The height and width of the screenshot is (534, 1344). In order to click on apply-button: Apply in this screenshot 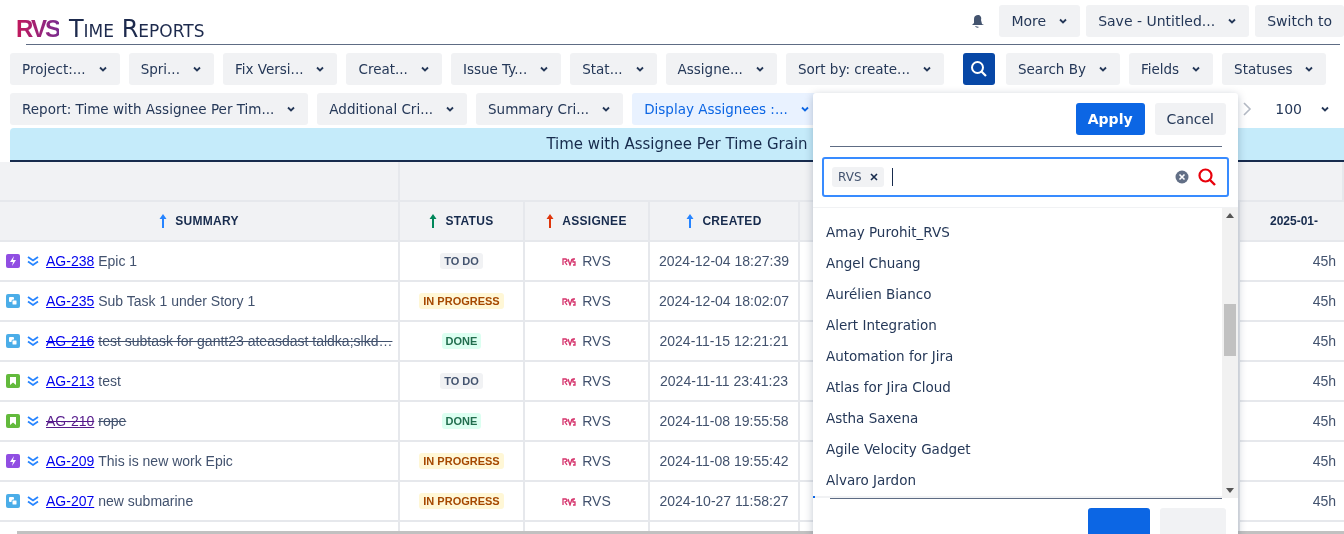, I will do `click(1110, 119)`.